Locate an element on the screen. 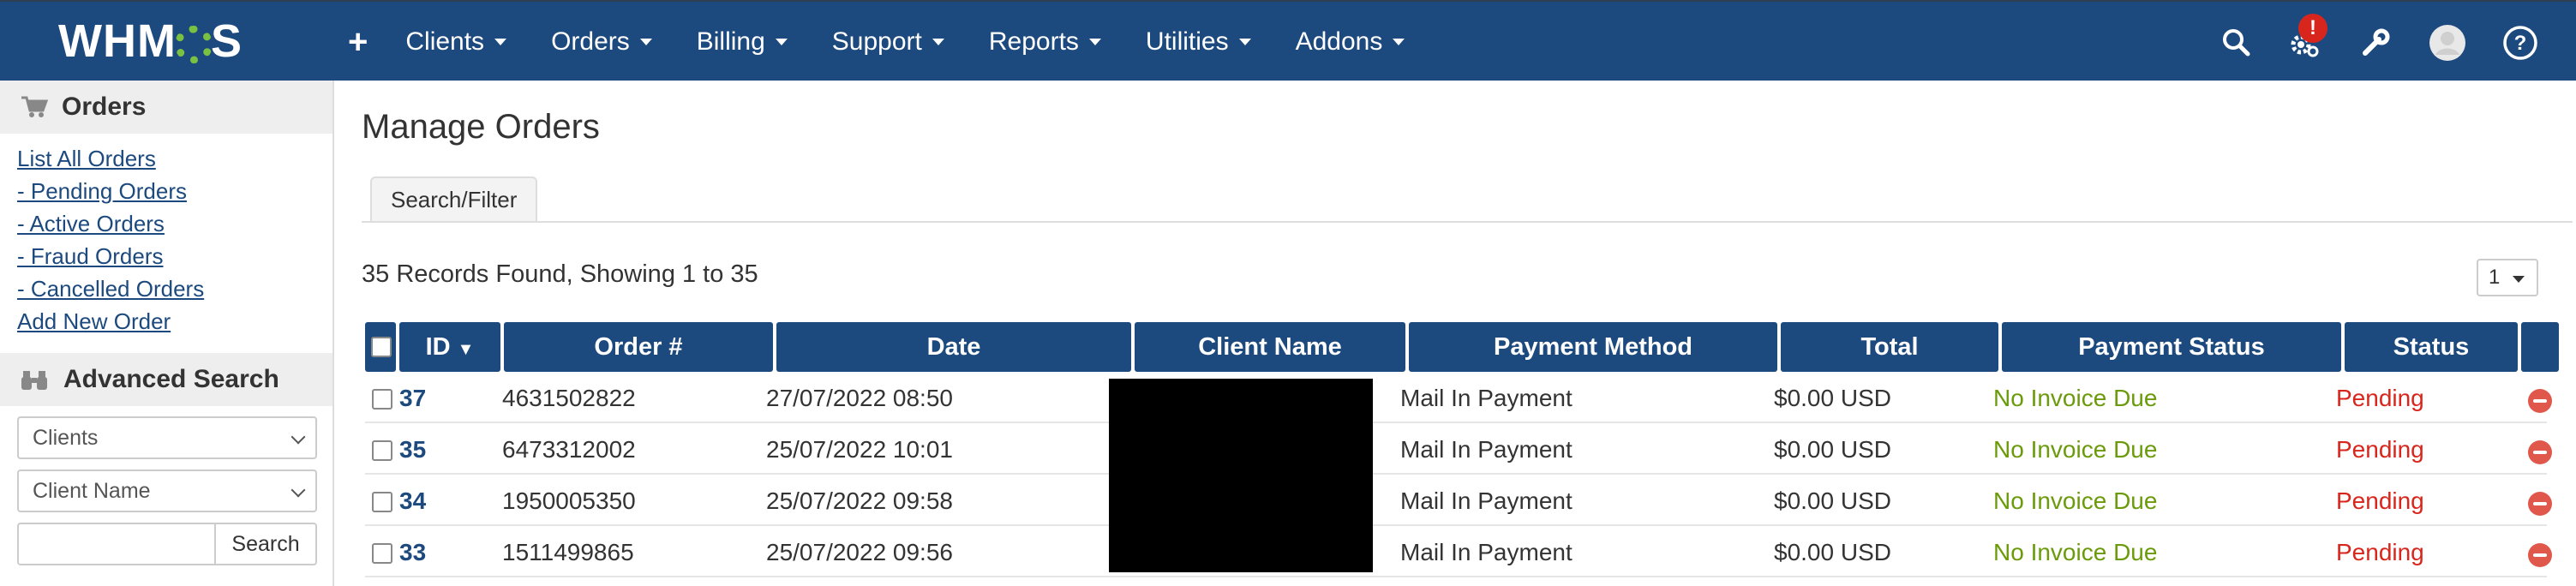 Image resolution: width=2576 pixels, height=586 pixels. order-number: 4631502822 is located at coordinates (569, 398).